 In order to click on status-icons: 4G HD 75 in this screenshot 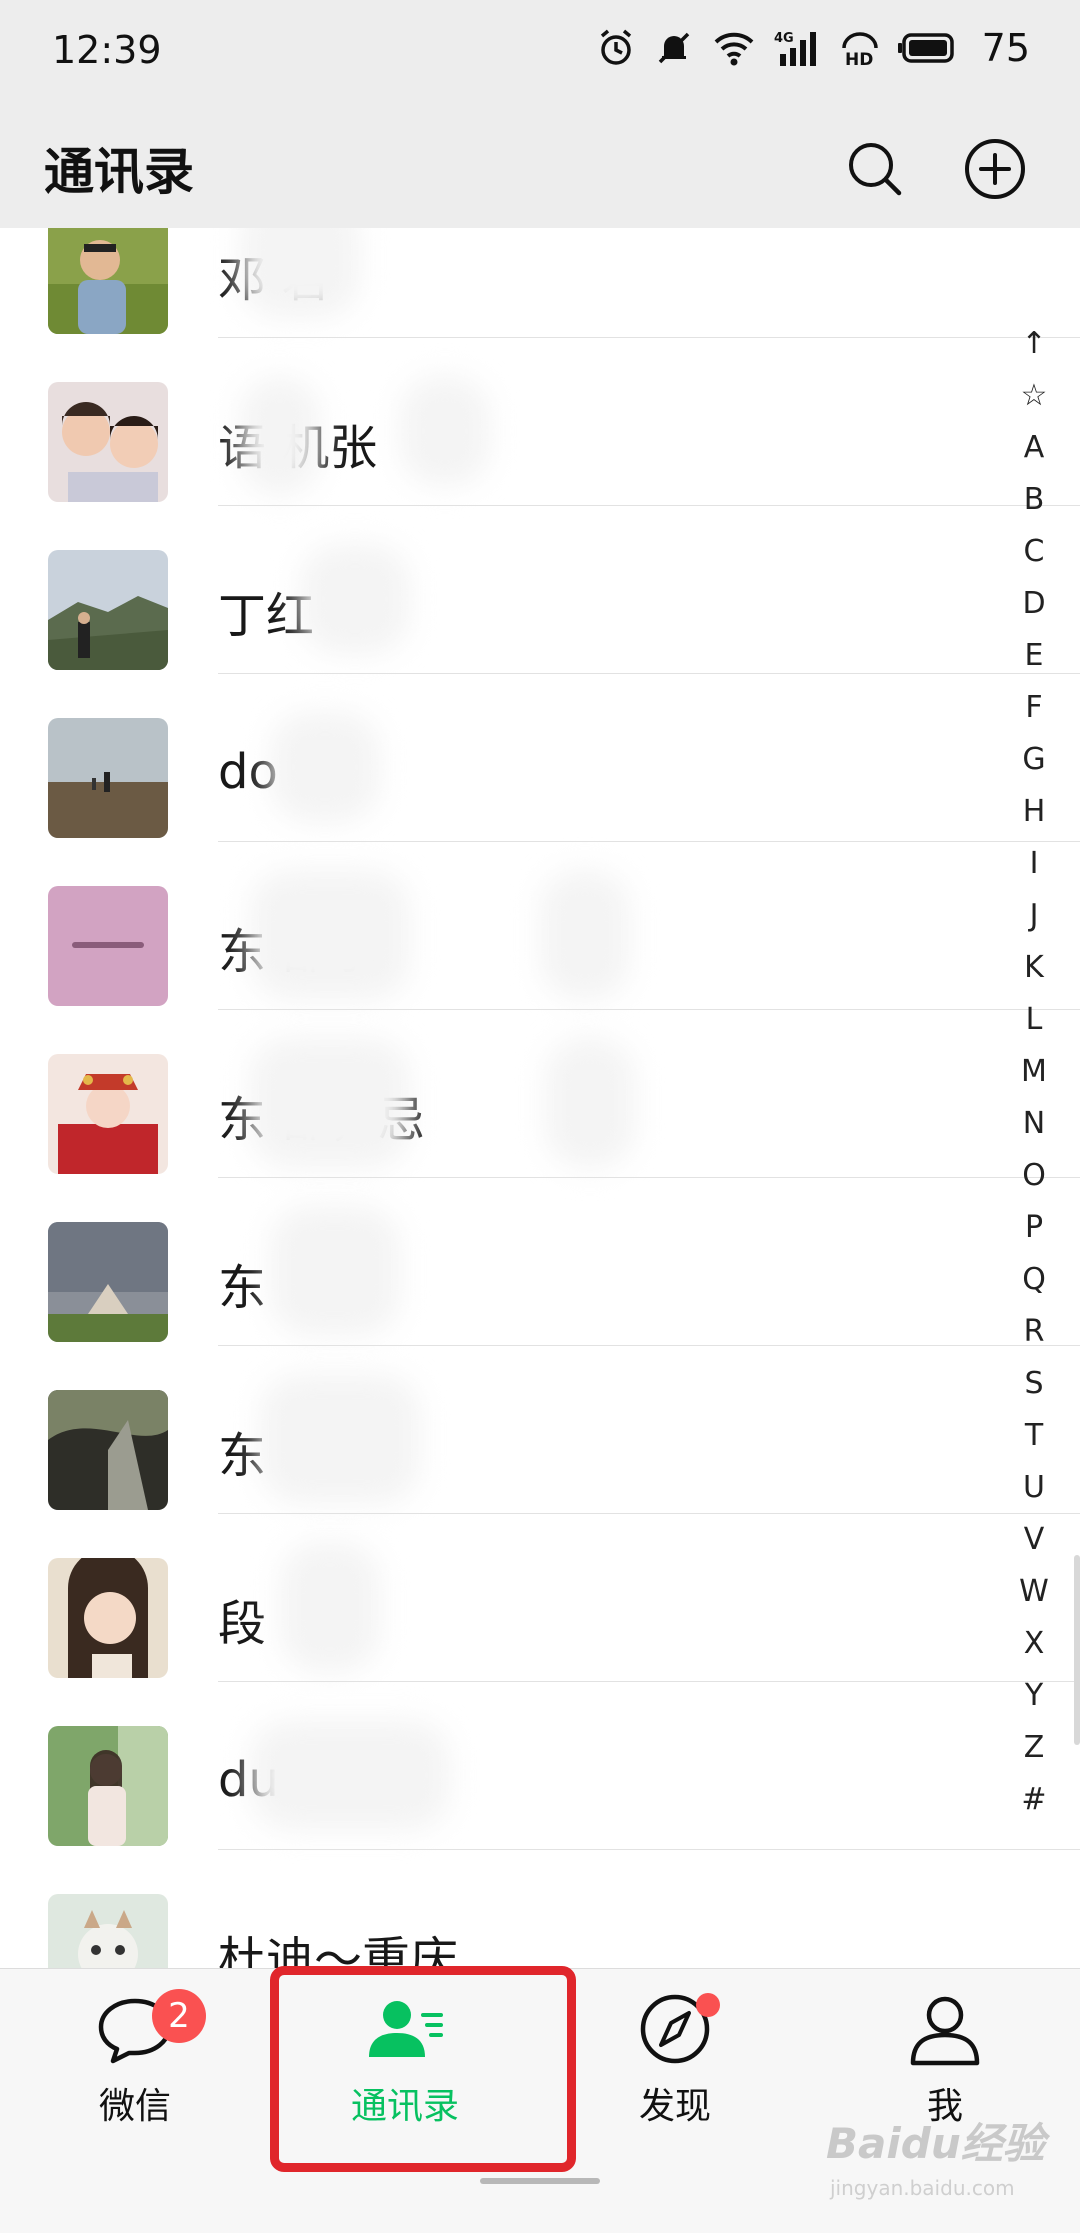, I will do `click(813, 48)`.